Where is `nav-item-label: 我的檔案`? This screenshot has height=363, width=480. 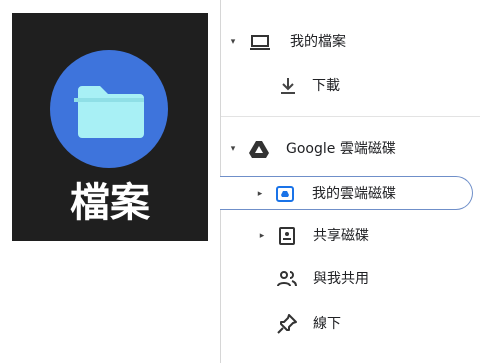
nav-item-label: 我的檔案 is located at coordinates (318, 42).